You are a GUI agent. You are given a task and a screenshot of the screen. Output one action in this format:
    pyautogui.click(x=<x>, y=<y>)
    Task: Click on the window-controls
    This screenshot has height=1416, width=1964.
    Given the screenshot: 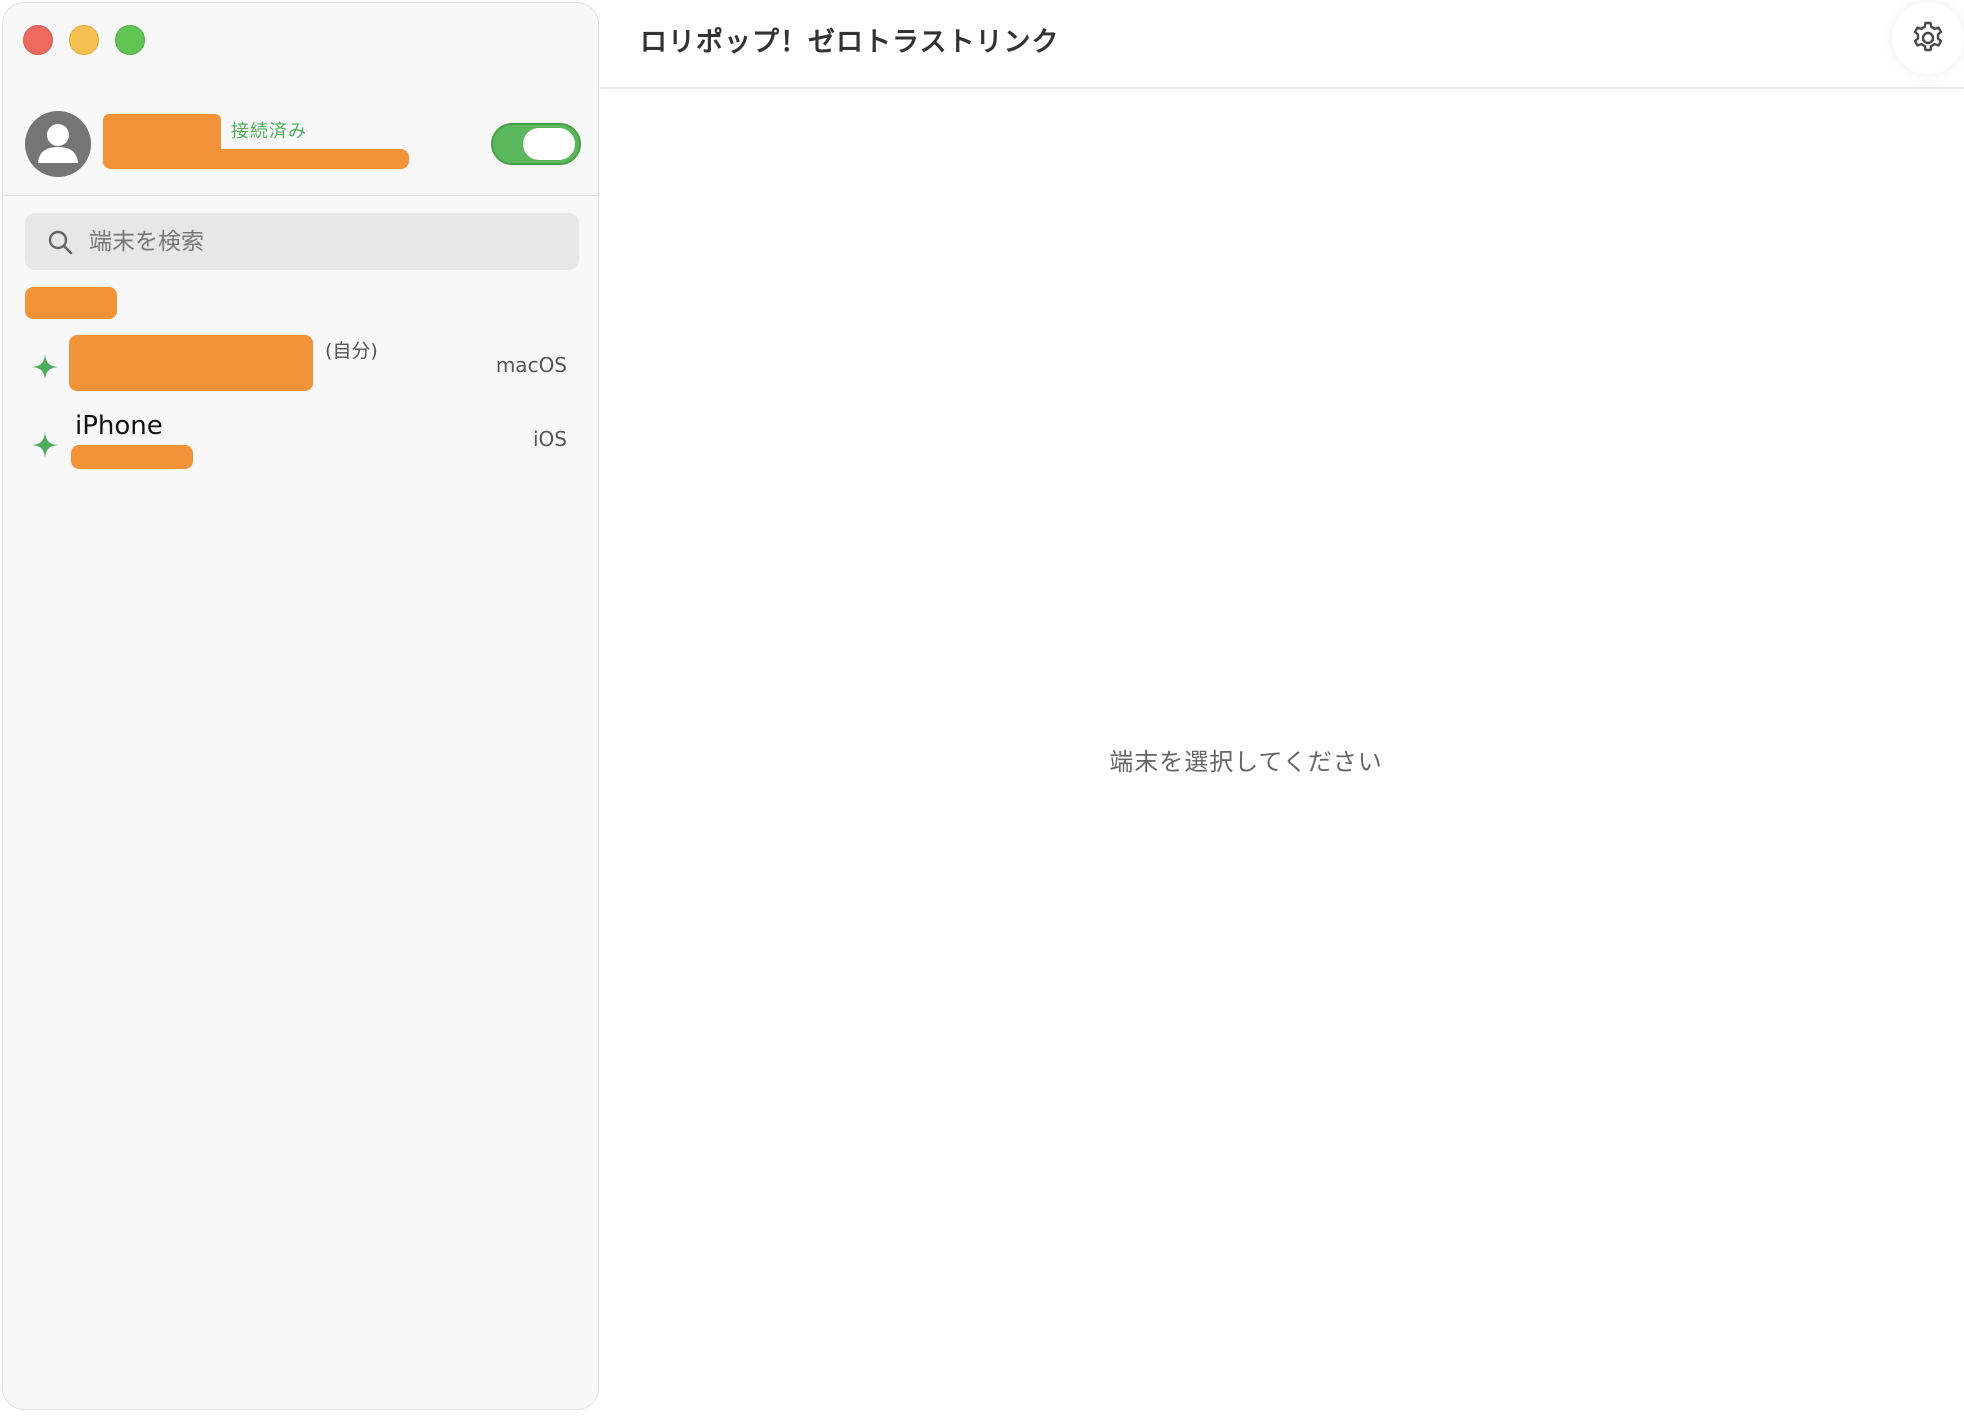 What is the action you would take?
    pyautogui.click(x=84, y=40)
    